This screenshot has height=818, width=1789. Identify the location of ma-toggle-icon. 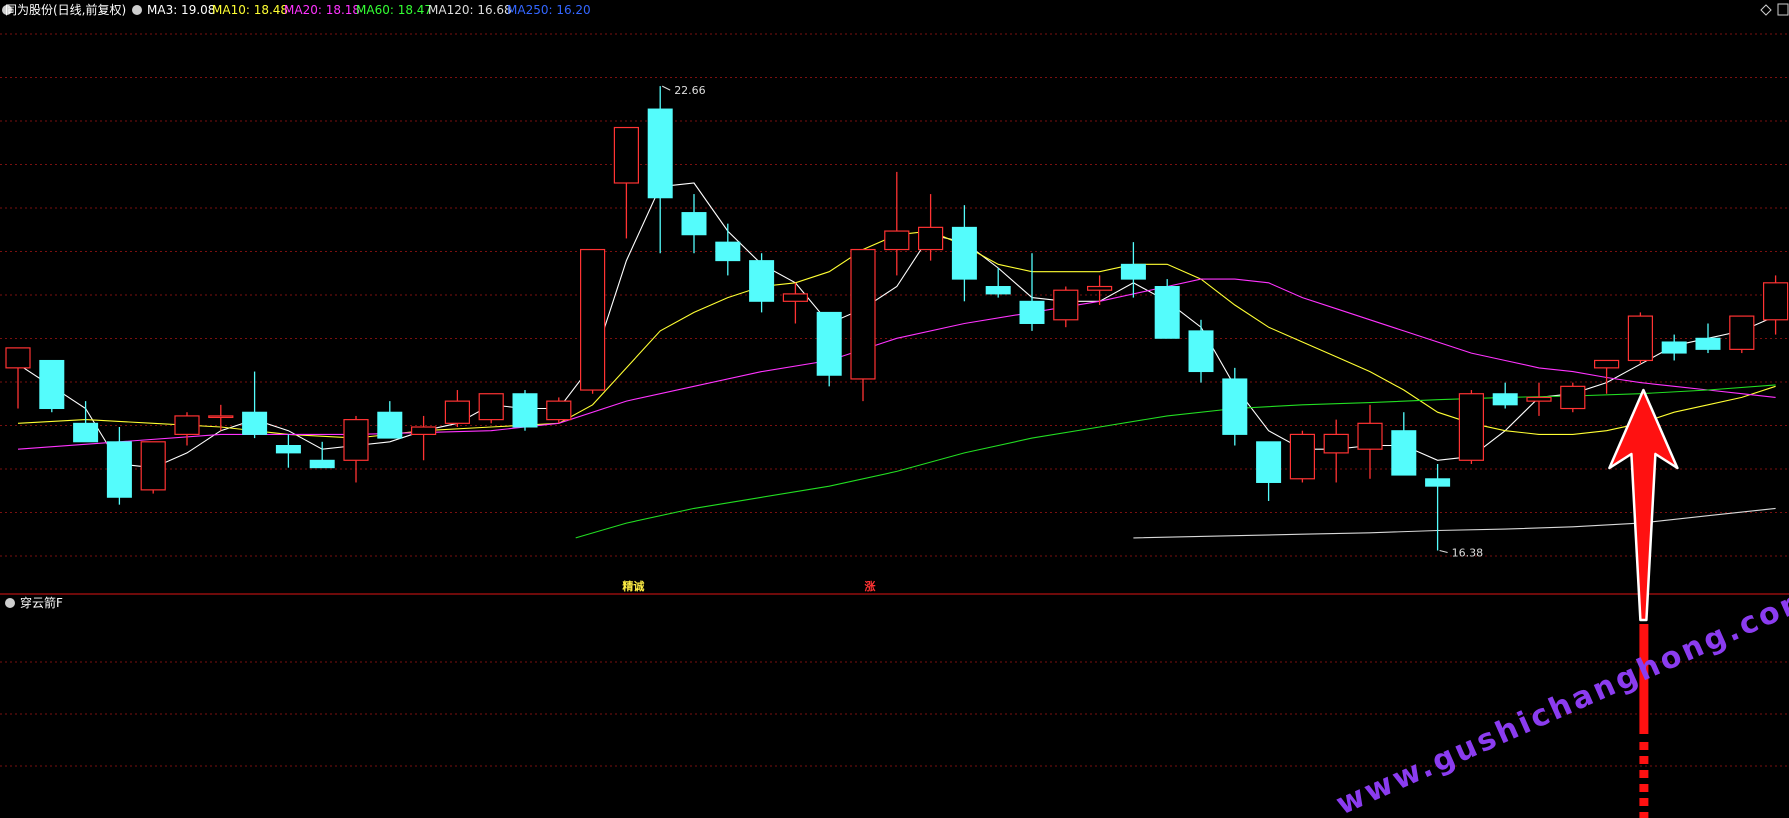
(137, 10).